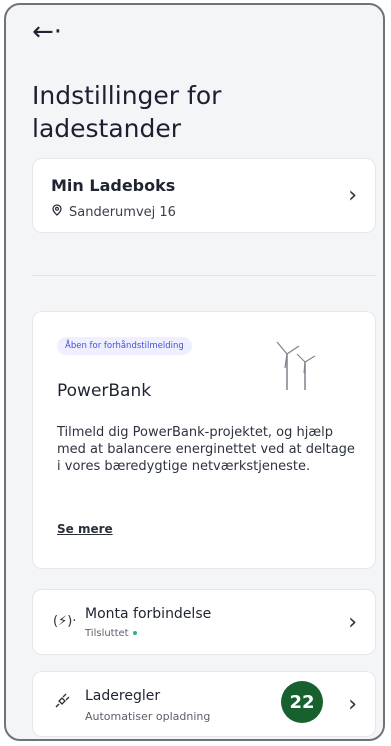  Describe the element at coordinates (204, 195) in the screenshot. I see `charger-card: Min Ladeboks Sanderumvej 16 ›` at that location.